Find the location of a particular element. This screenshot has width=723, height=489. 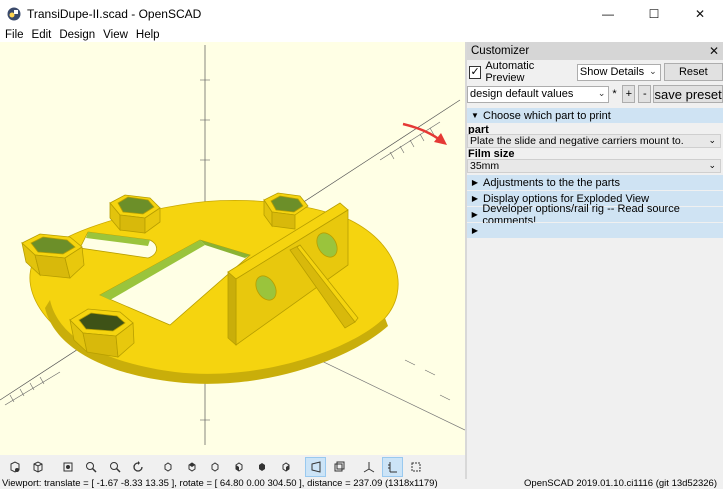

view-bottom-icon is located at coordinates (215, 467).